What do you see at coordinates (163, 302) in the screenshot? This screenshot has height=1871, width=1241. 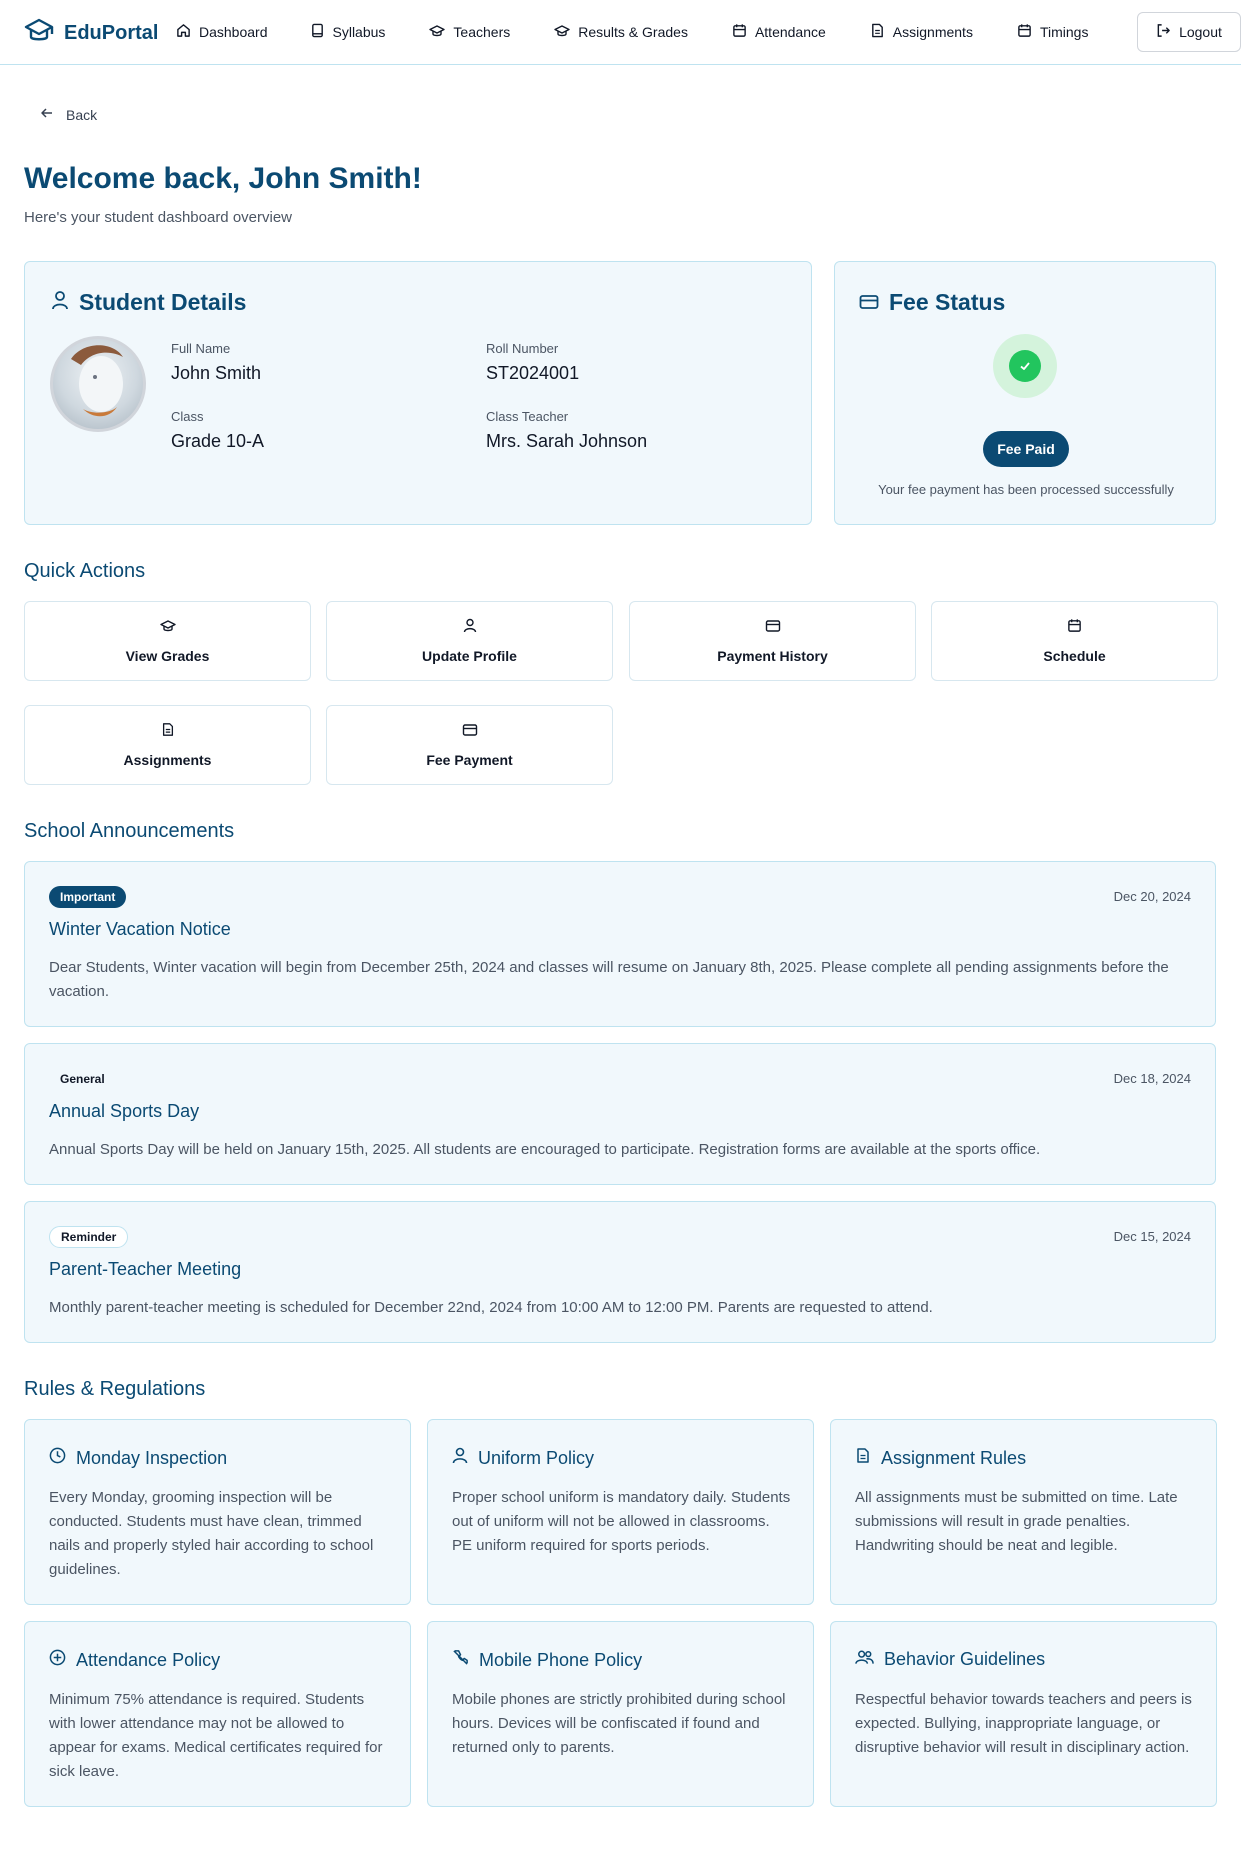 I see `student-details-title: Student Details` at bounding box center [163, 302].